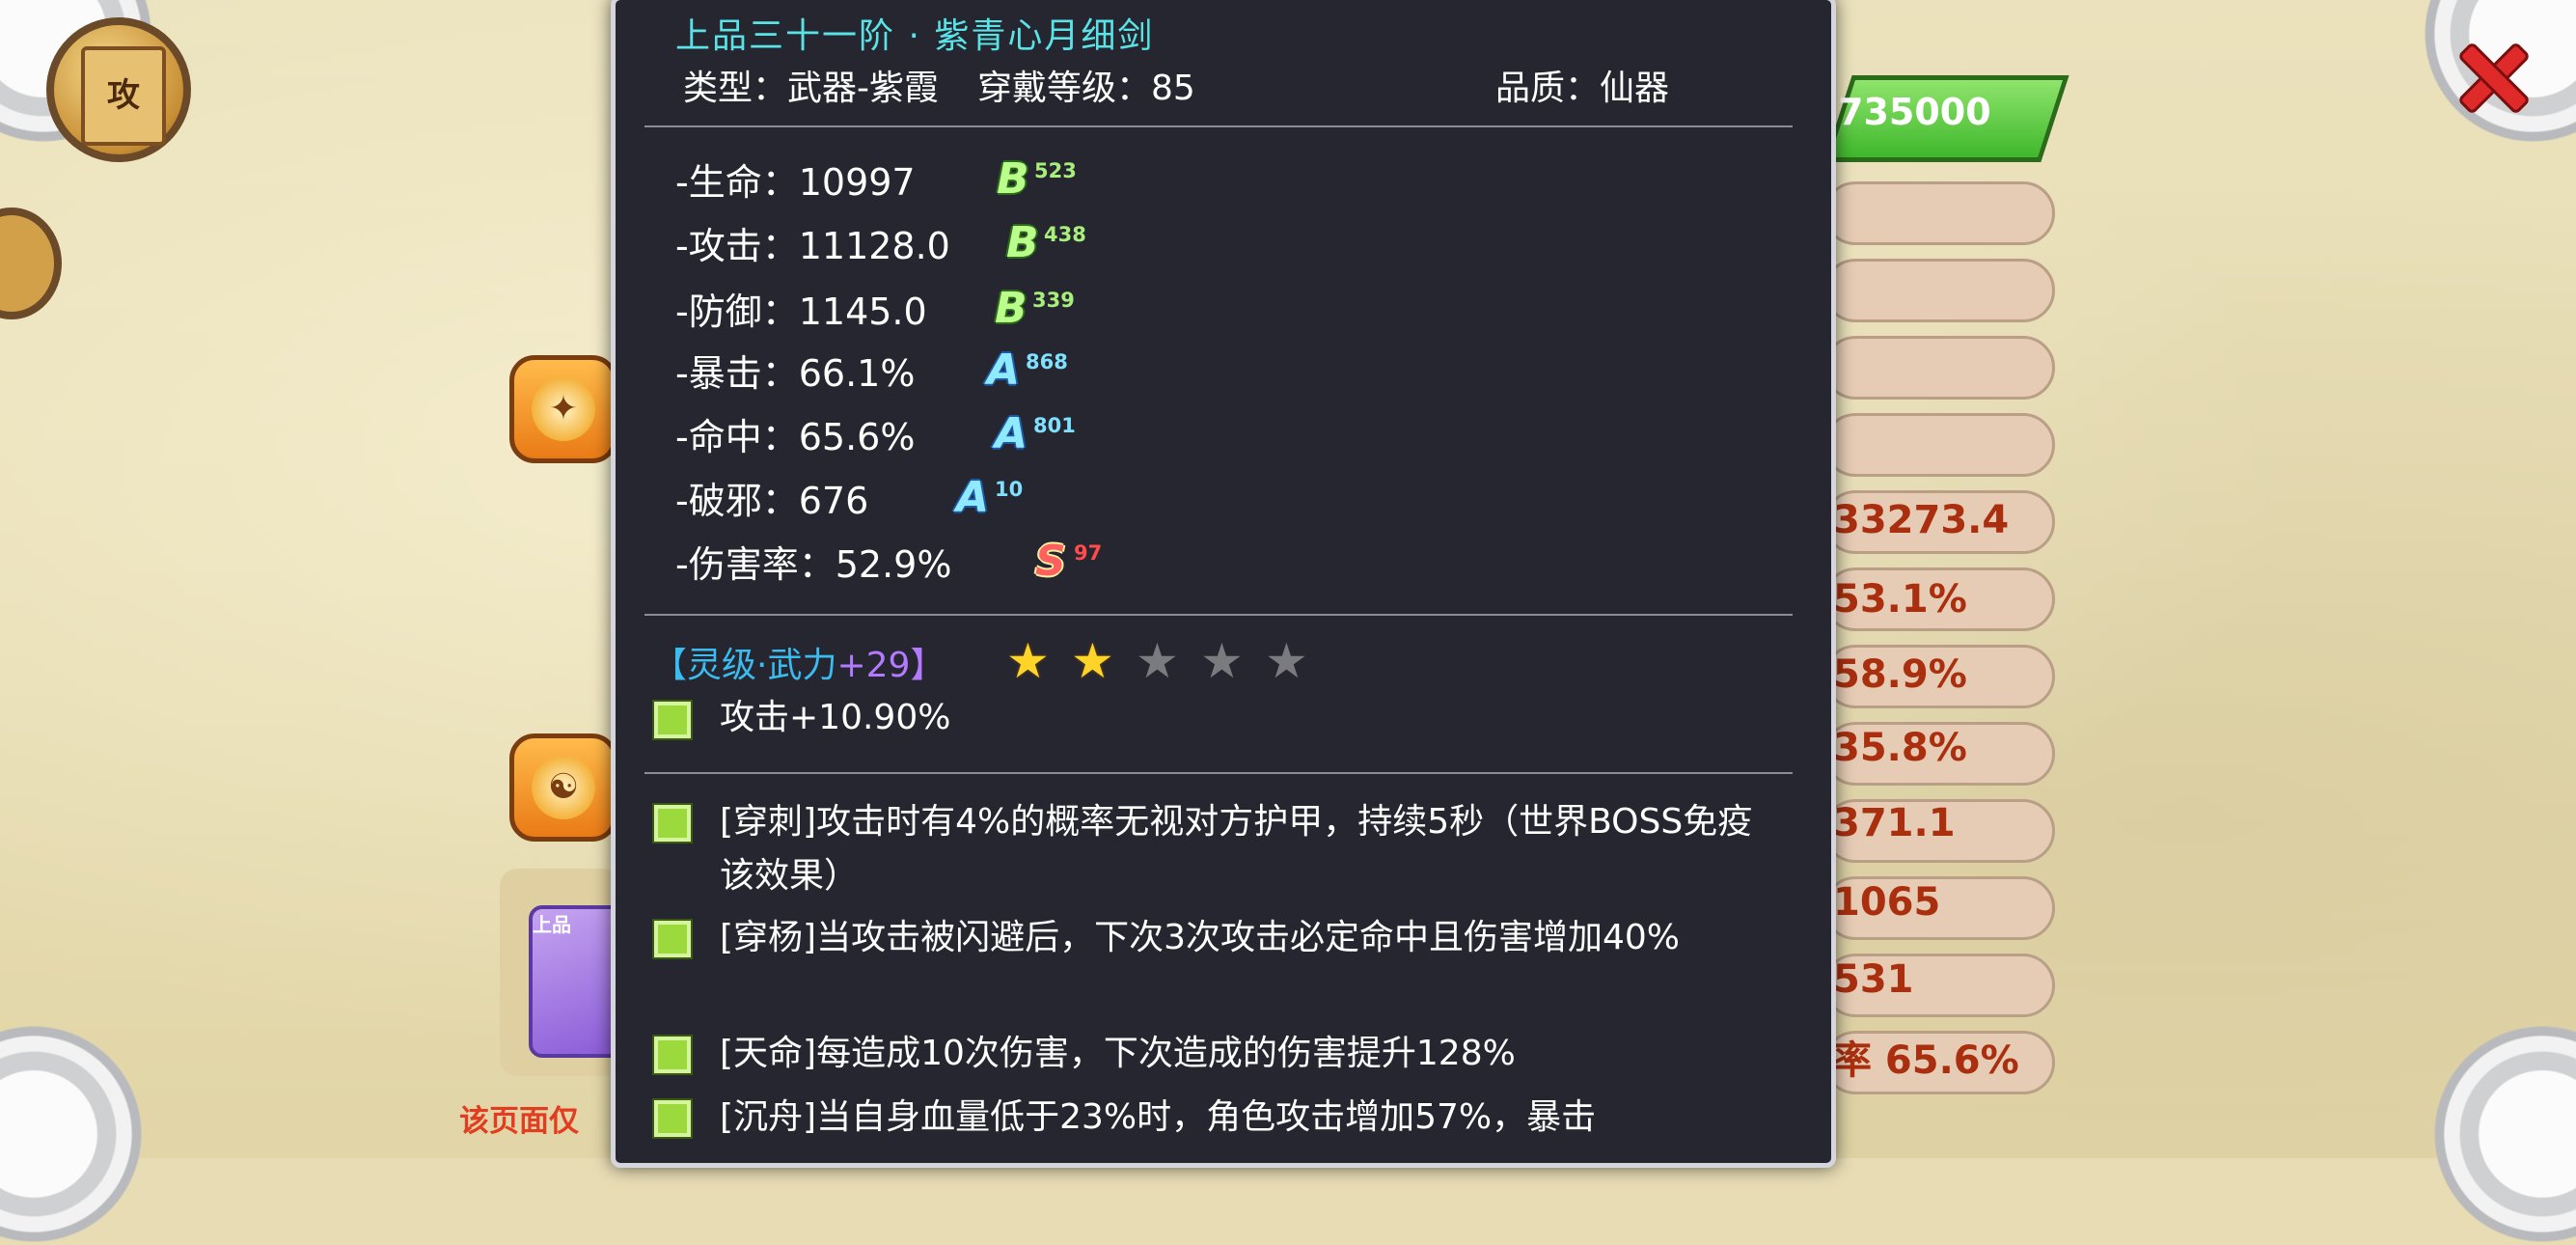 Image resolution: width=2576 pixels, height=1245 pixels. Describe the element at coordinates (1050, 561) in the screenshot. I see `grade-badge: S` at that location.